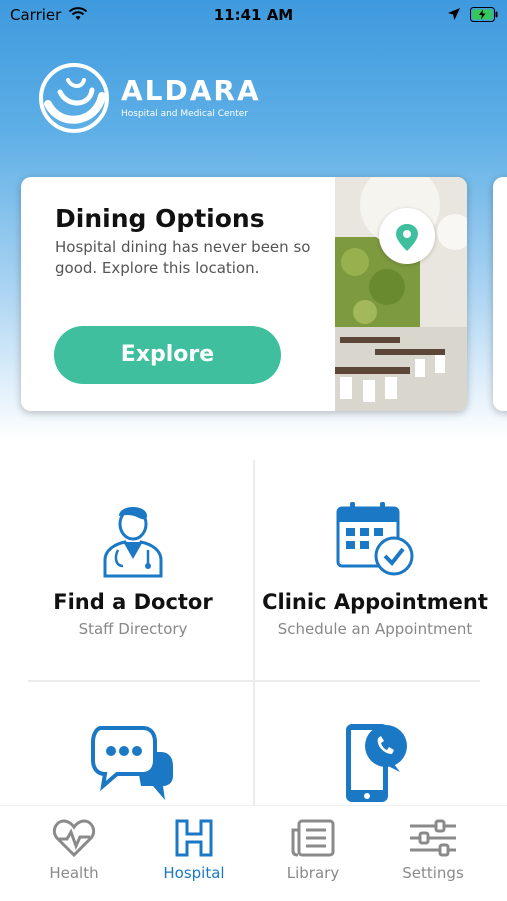 The image size is (507, 901). I want to click on tab-settings: Settings, so click(433, 850).